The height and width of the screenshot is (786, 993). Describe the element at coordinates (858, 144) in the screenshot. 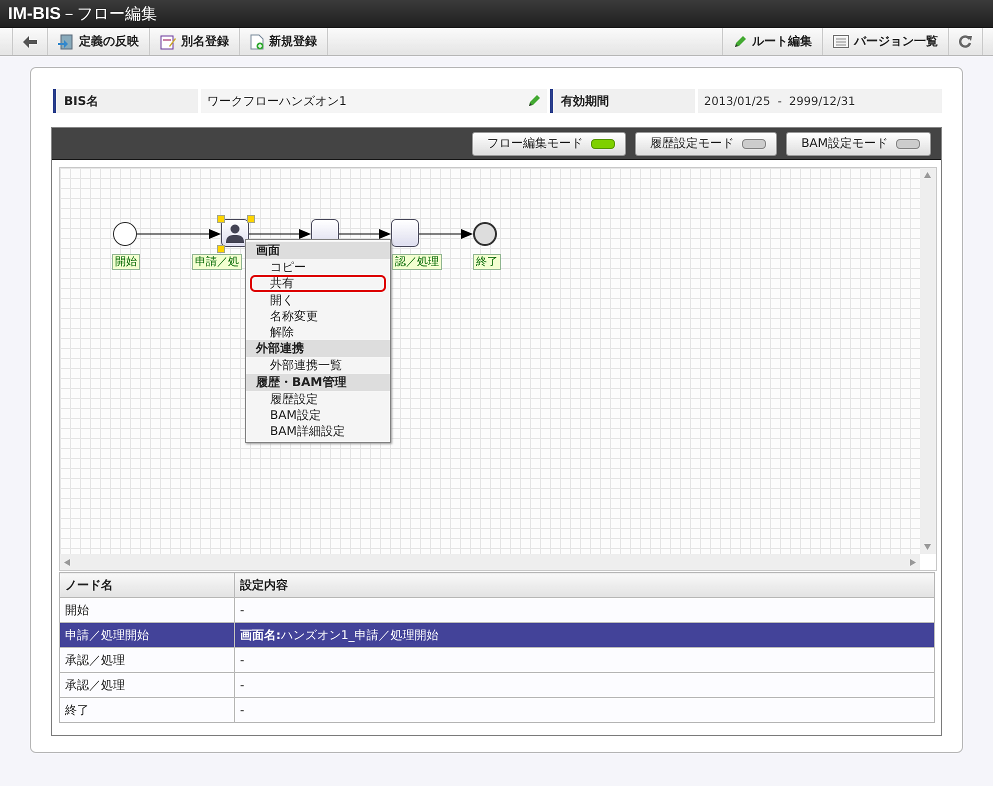

I see `mode-button: BAM設定モード` at that location.